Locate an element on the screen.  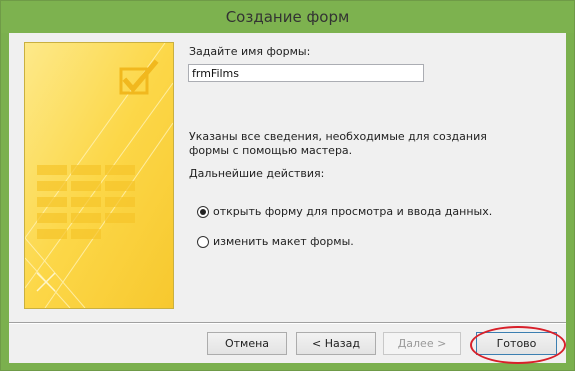
title-bar: Создание форм is located at coordinates (287, 17).